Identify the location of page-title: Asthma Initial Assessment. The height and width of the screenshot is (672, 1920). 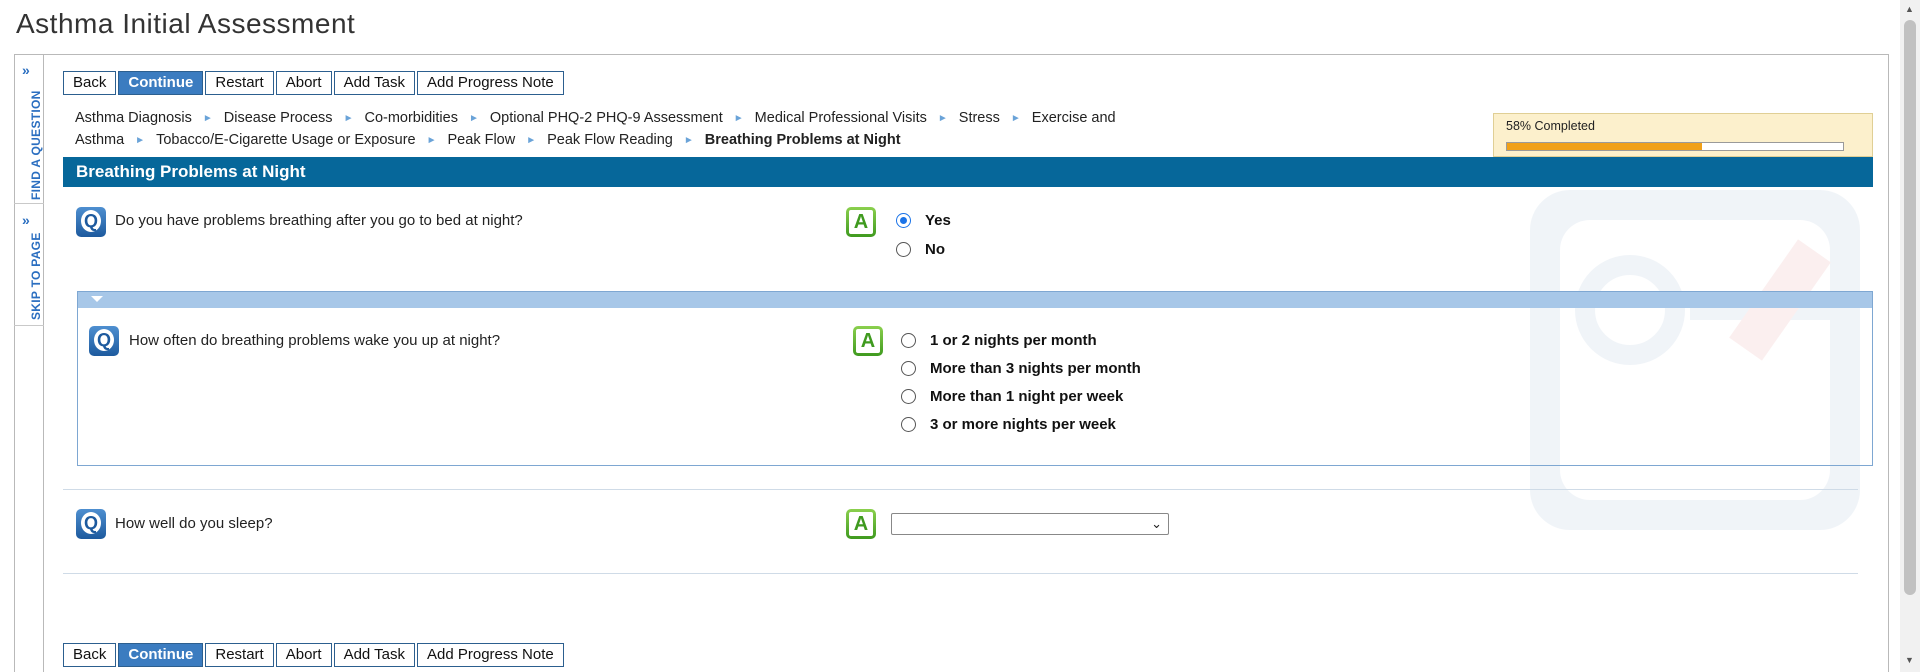
(186, 23).